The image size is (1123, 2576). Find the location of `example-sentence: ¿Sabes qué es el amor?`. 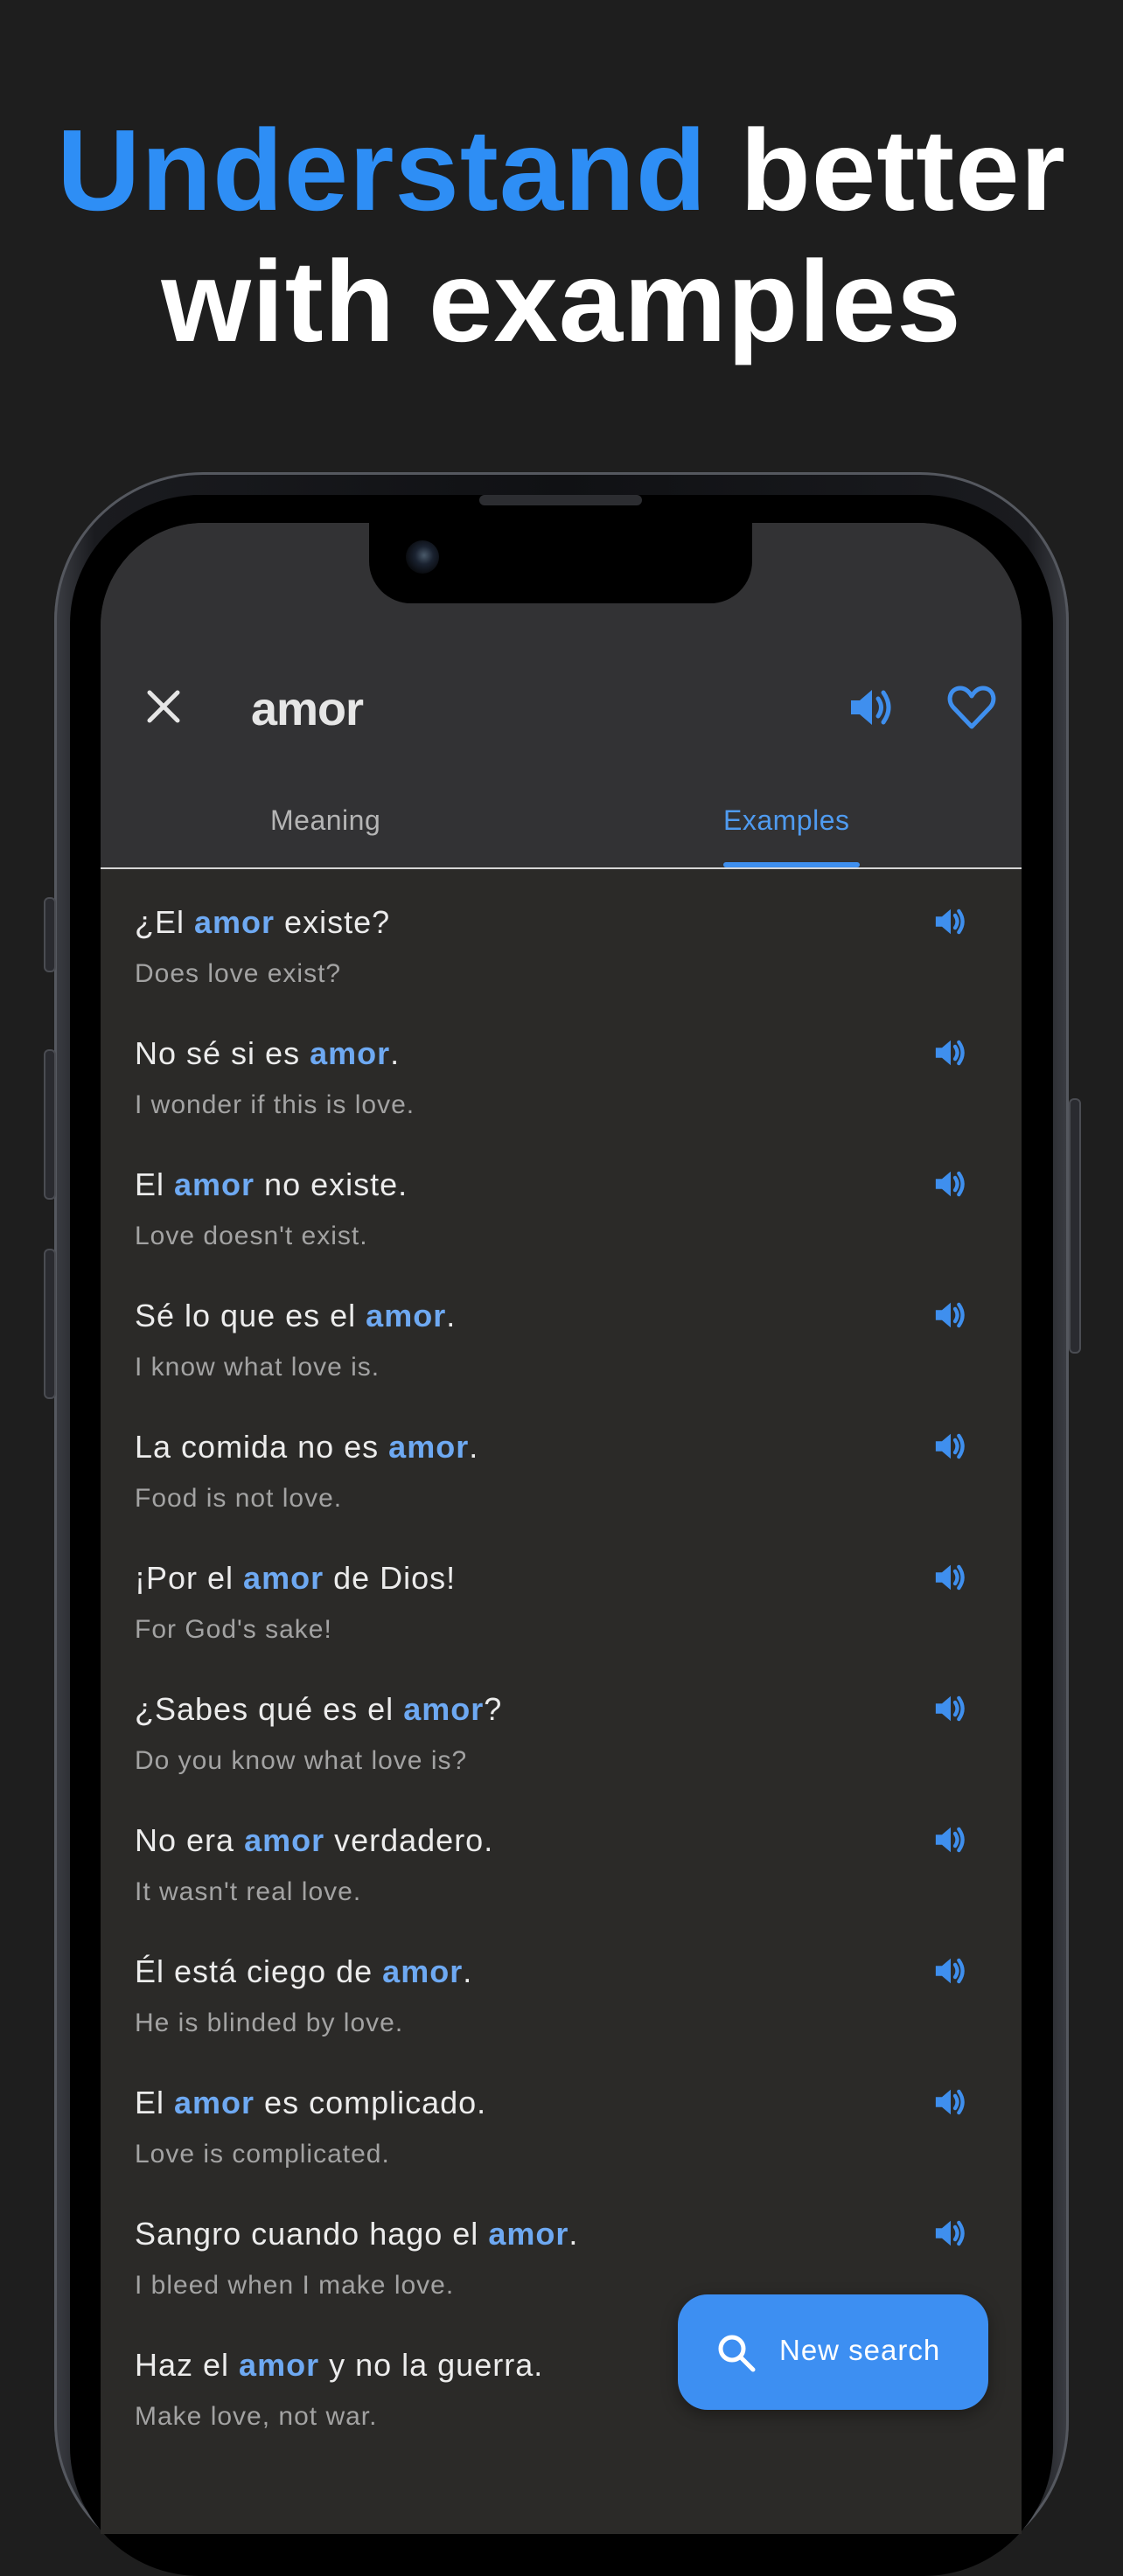

example-sentence: ¿Sabes qué es el amor? is located at coordinates (319, 1709).